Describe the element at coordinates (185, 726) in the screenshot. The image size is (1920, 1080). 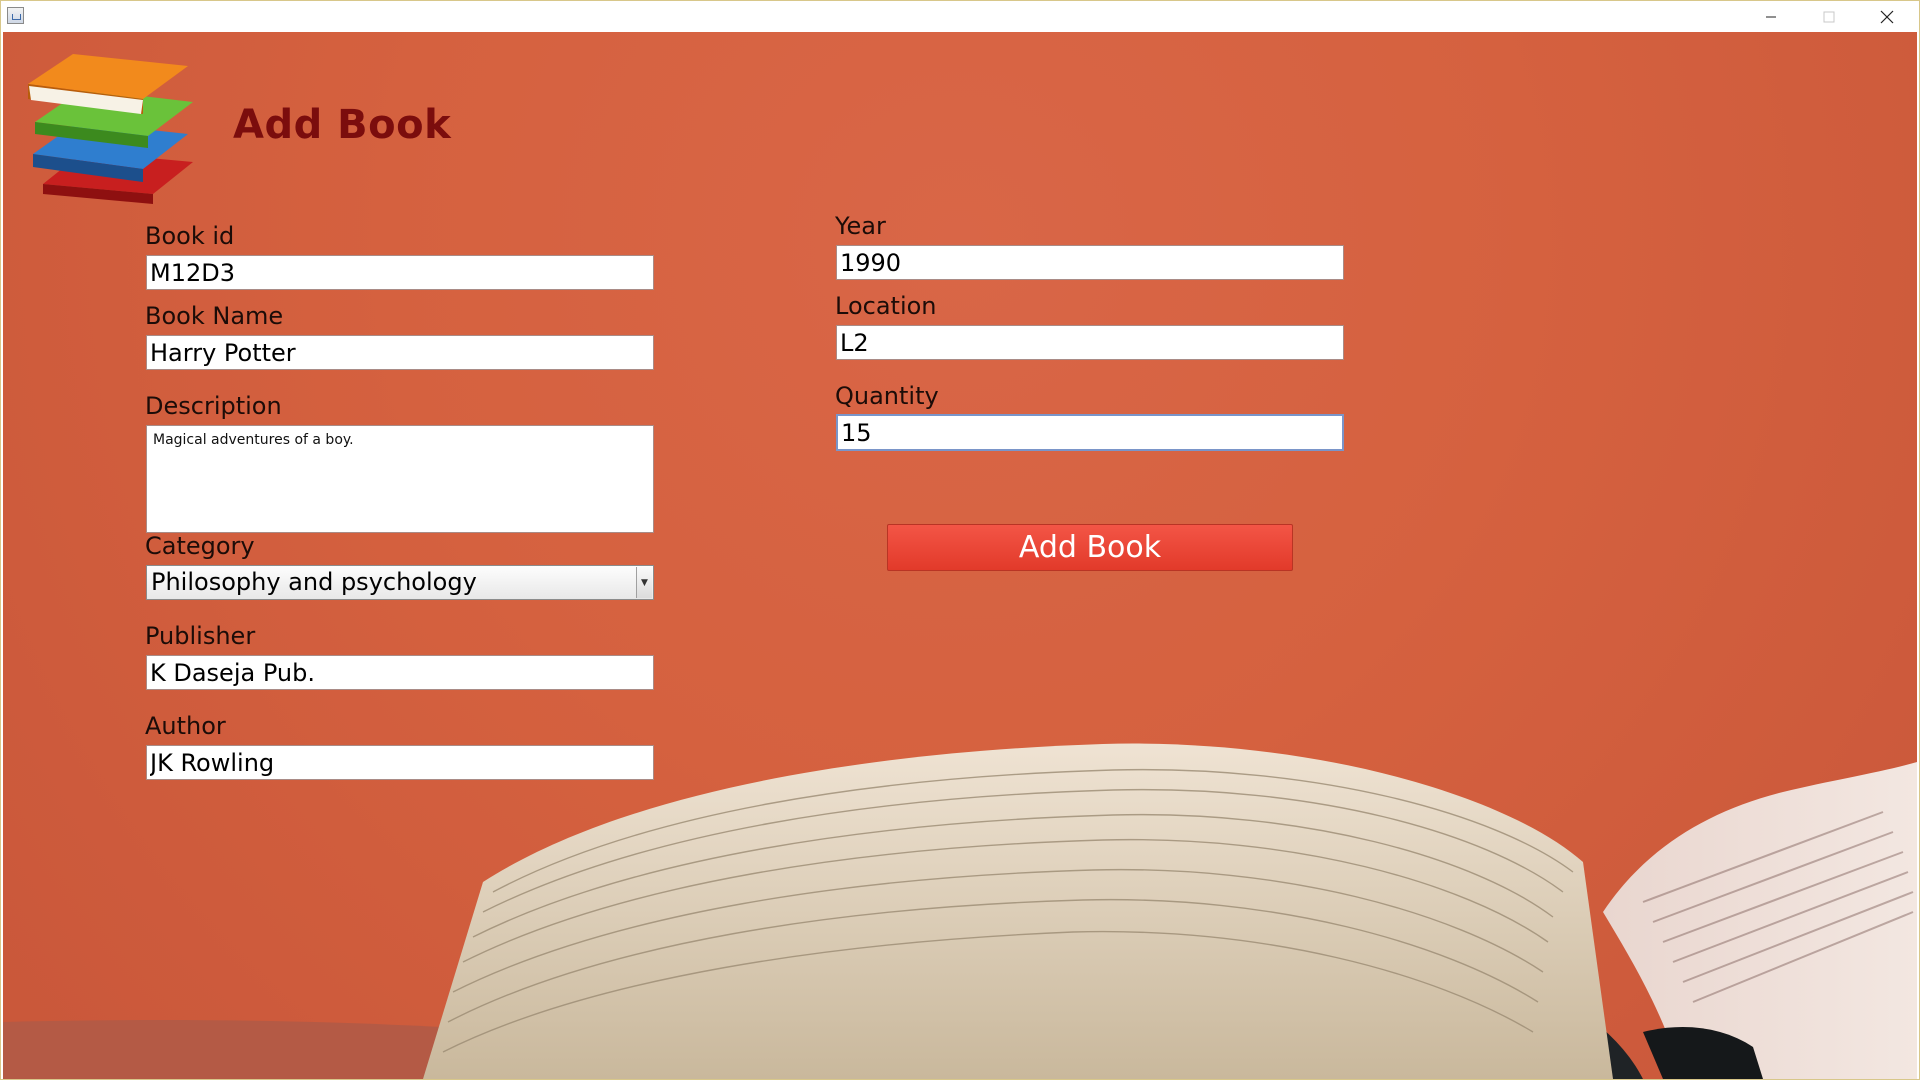
I see `author-label: Author` at that location.